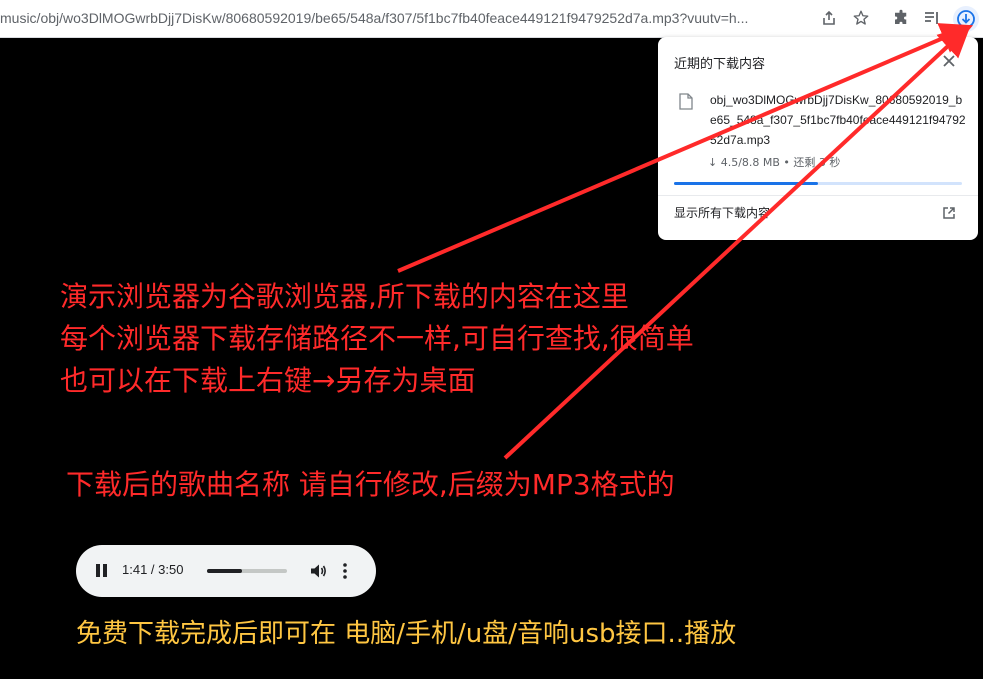 Image resolution: width=983 pixels, height=679 pixels. I want to click on download-status: ↓ 4.5/8.8 MB • 还剩 3 秒, so click(774, 162).